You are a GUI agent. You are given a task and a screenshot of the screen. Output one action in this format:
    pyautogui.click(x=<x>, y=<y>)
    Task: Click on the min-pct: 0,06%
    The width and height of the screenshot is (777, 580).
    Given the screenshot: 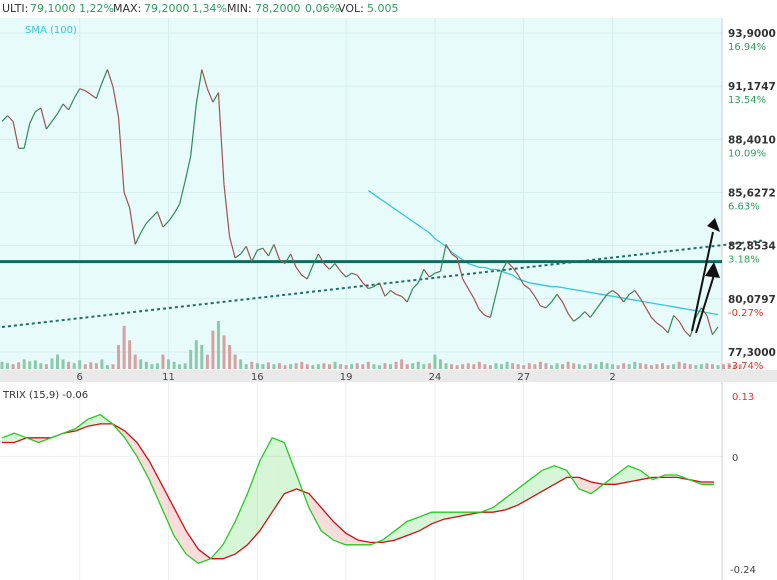 What is the action you would take?
    pyautogui.click(x=322, y=8)
    